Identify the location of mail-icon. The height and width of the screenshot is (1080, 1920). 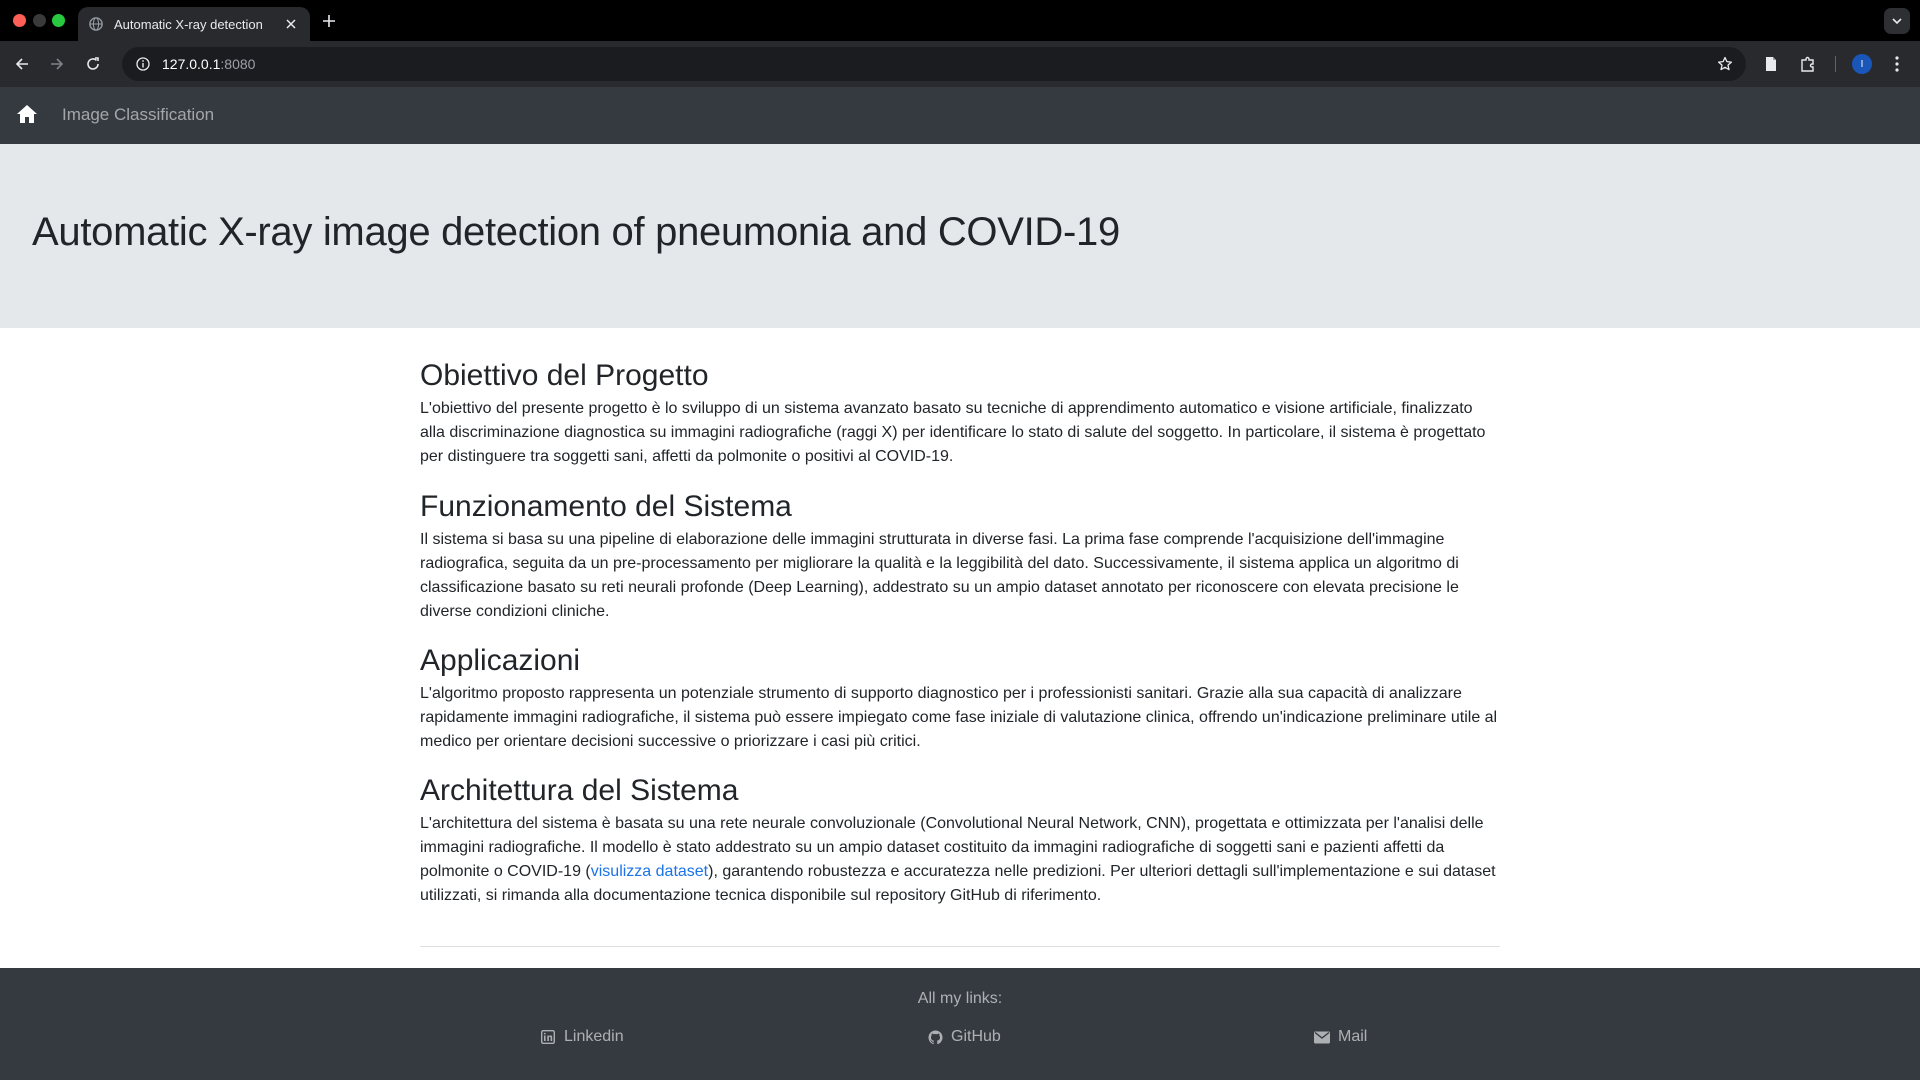
(1322, 1037).